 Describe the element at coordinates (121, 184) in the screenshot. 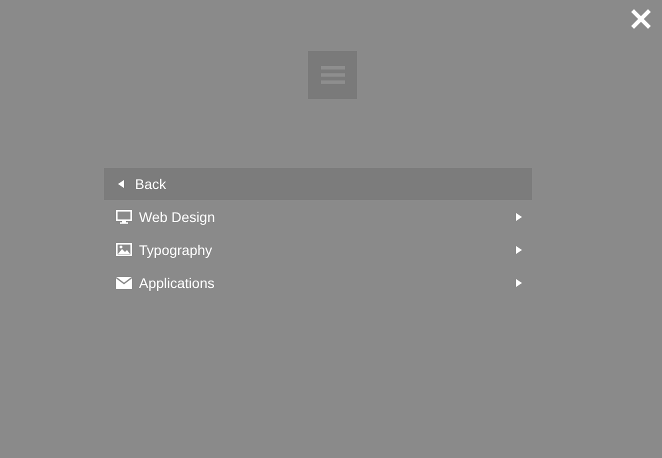

I see `left-triangle-icon` at that location.